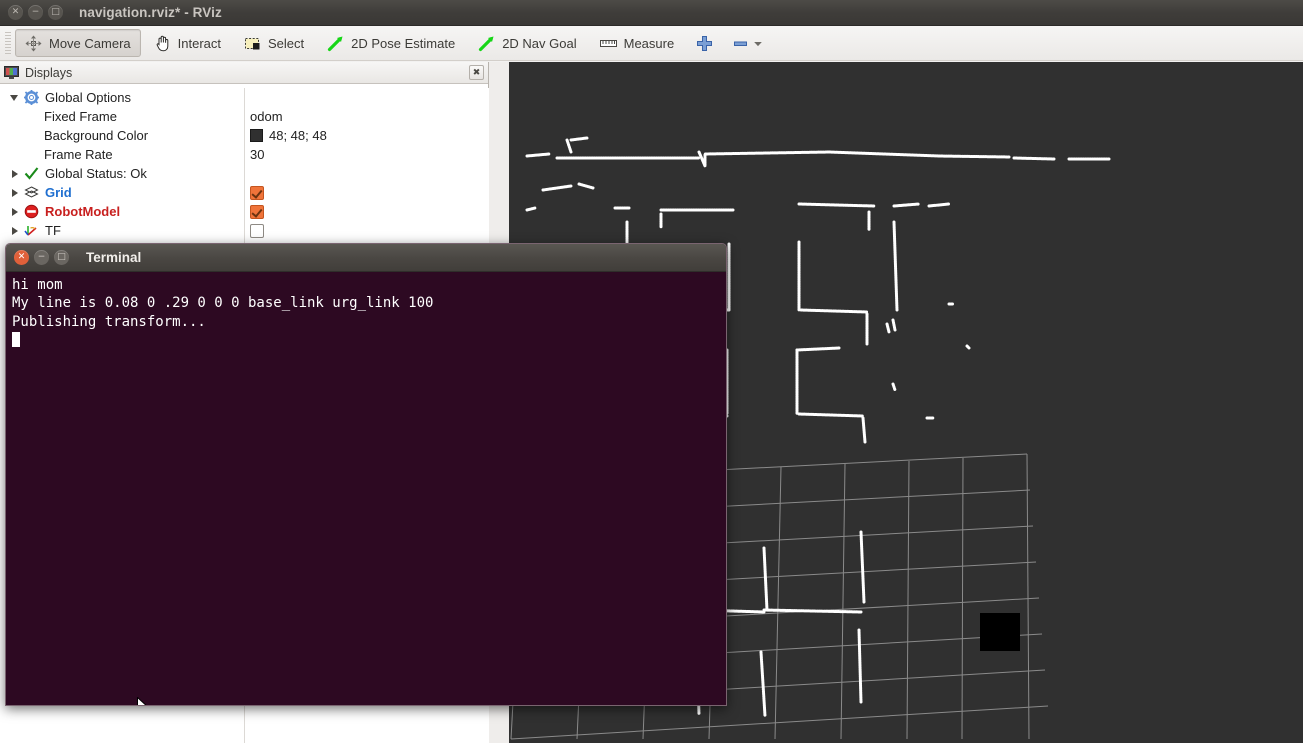 This screenshot has height=743, width=1303. I want to click on tool-measure-label: Measure, so click(649, 43).